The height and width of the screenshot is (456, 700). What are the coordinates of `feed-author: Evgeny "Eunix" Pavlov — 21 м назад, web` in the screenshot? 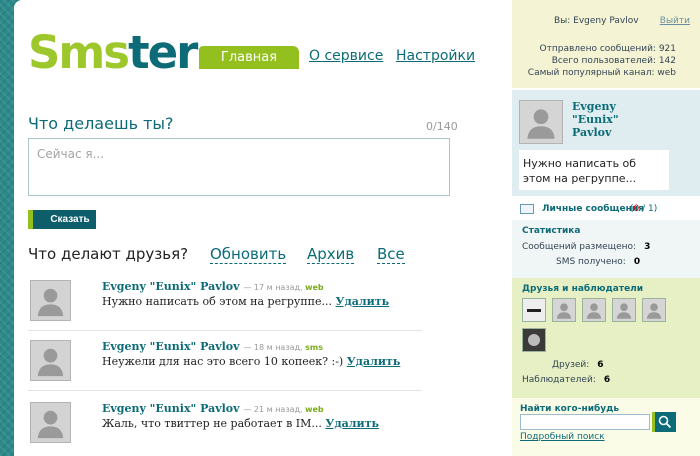 It's located at (213, 408).